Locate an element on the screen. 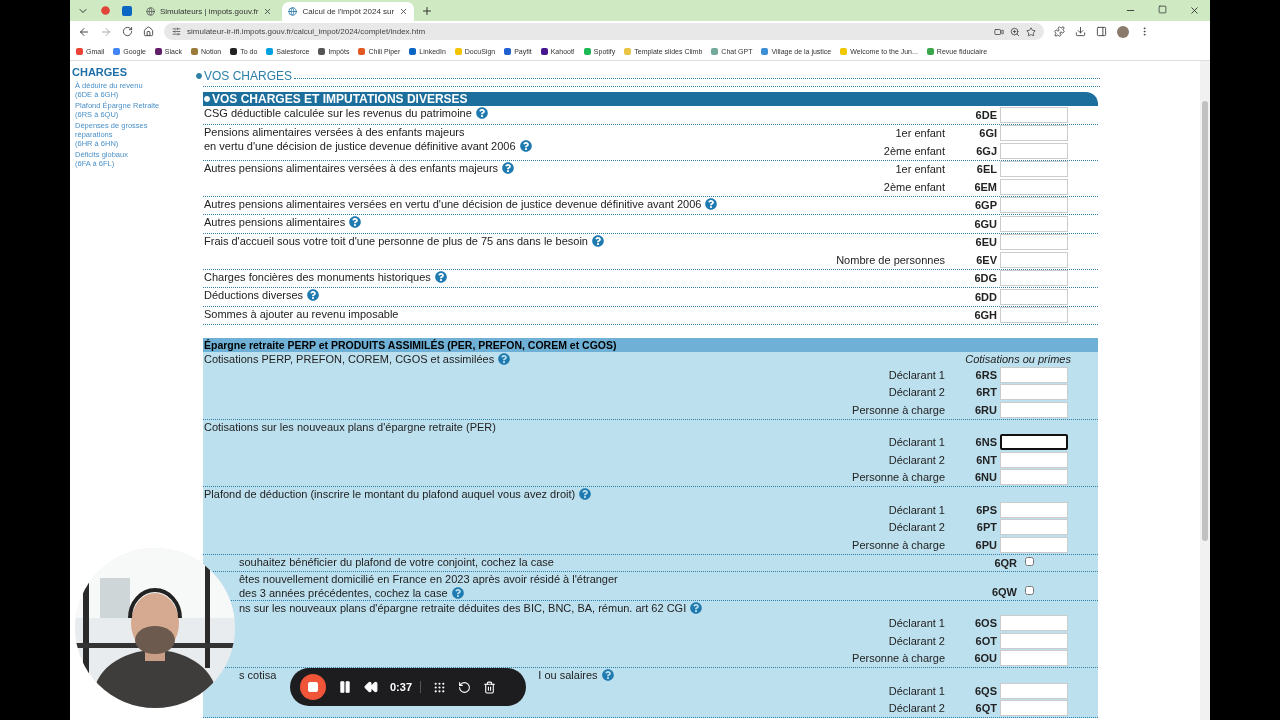 This screenshot has height=720, width=1280. box-code: 6EM is located at coordinates (985, 186).